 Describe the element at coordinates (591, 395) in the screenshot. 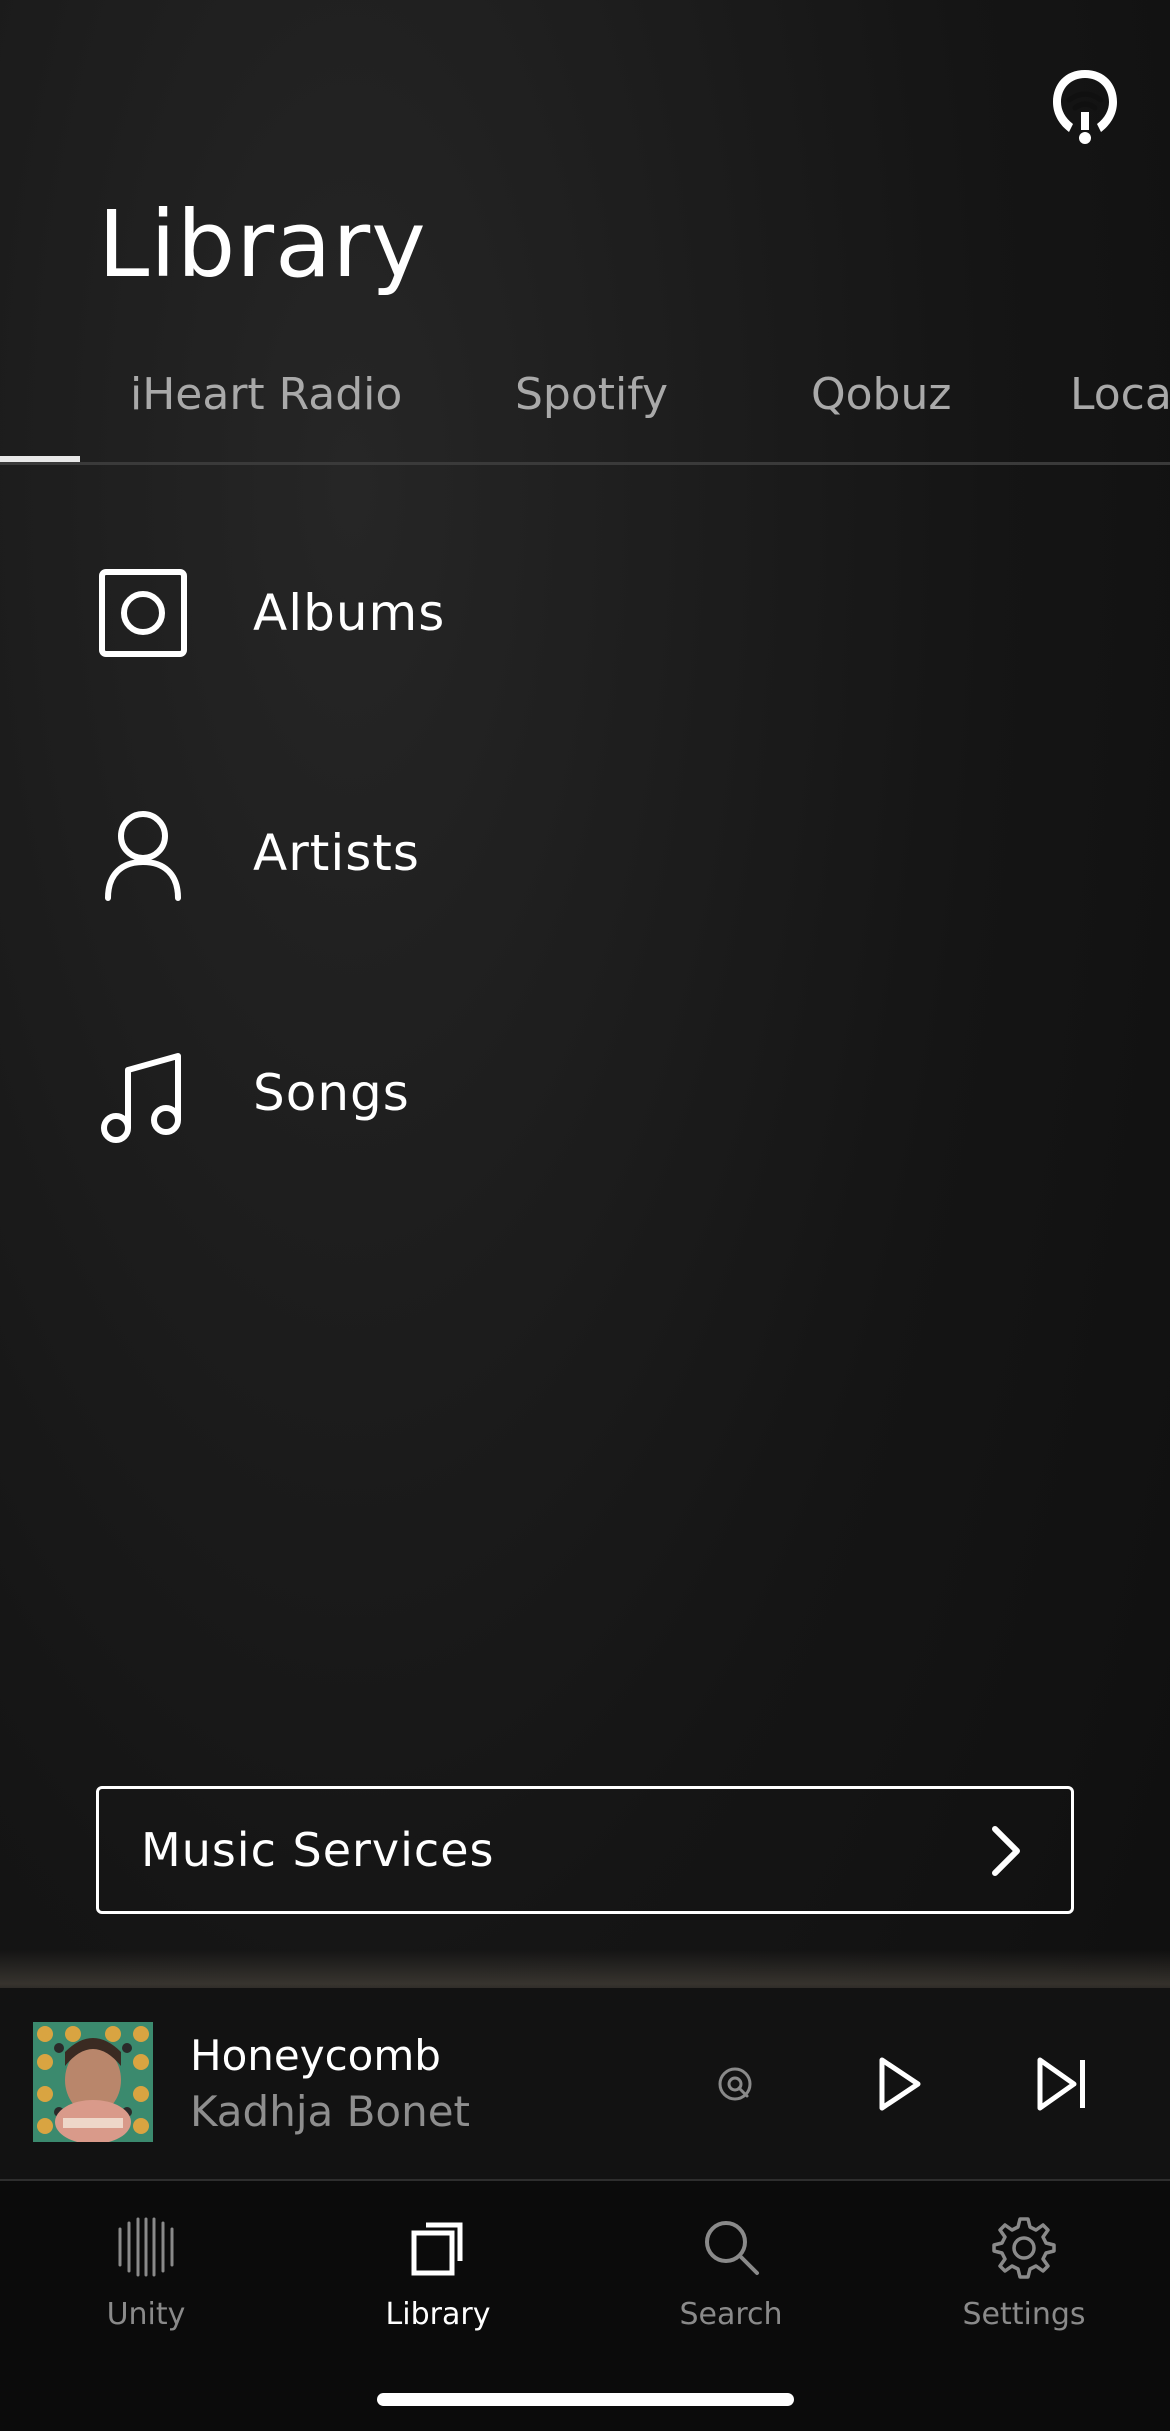

I see `tab-spotify: Spotify` at that location.